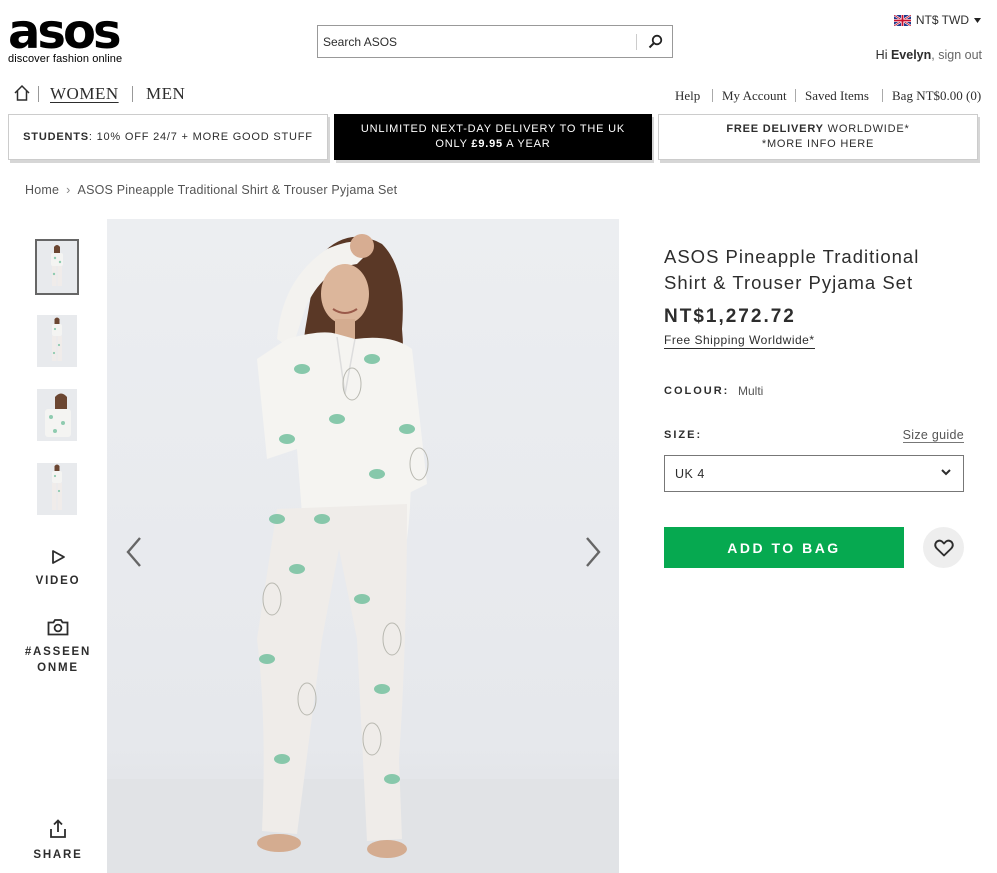 The image size is (997, 873). What do you see at coordinates (56, 136) in the screenshot?
I see `promo-students-bold: STUDENTS` at bounding box center [56, 136].